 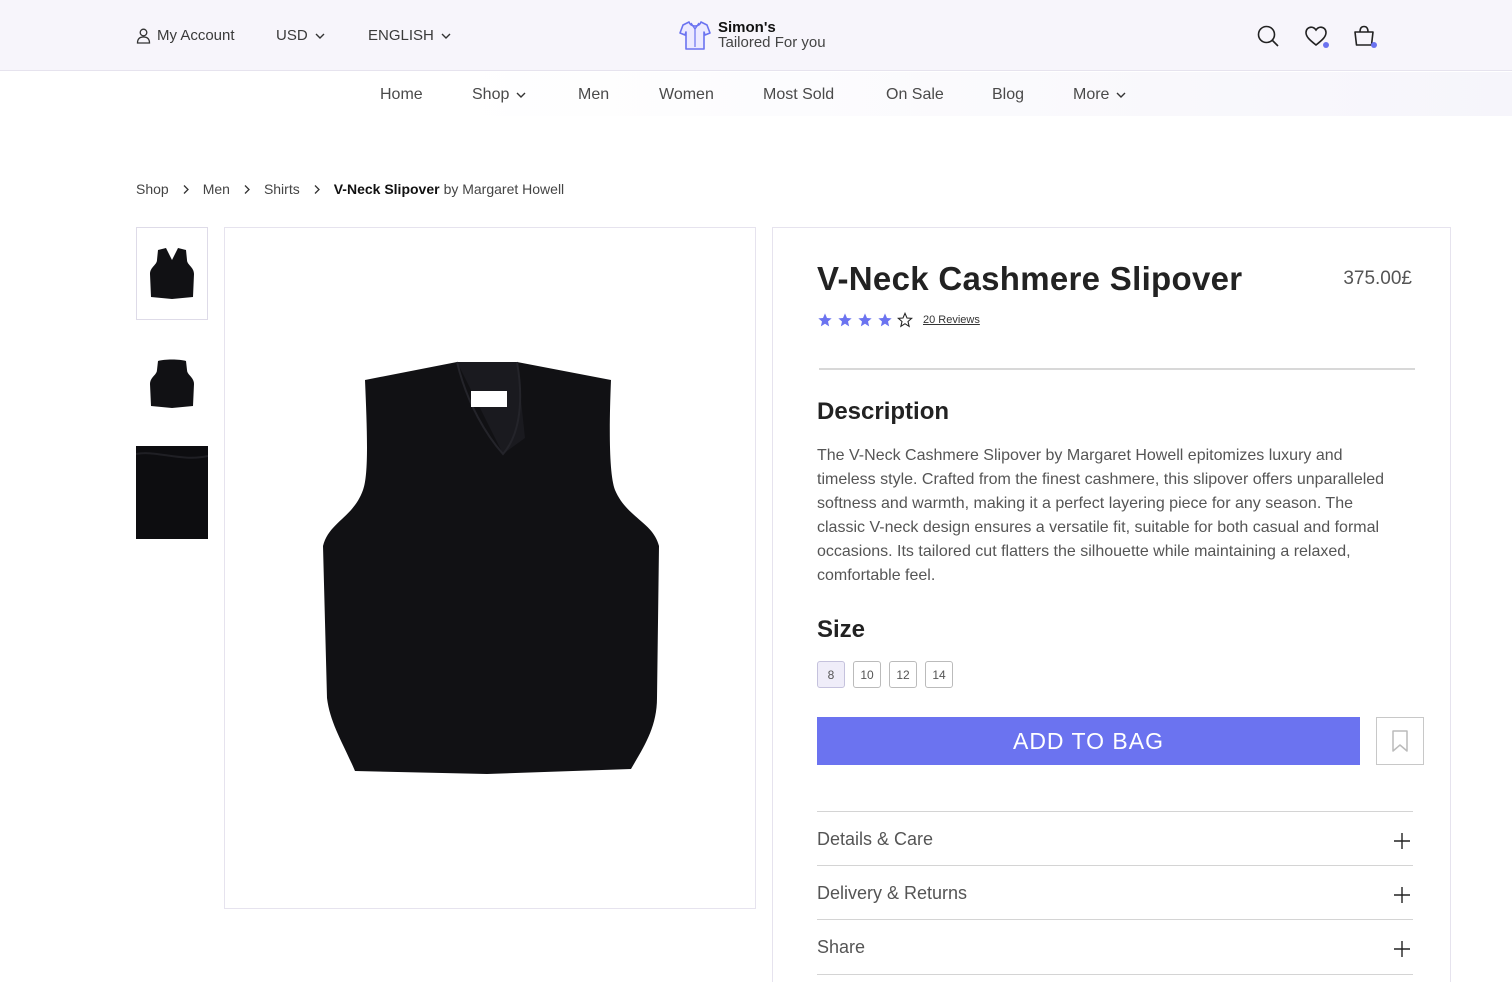 I want to click on accordion-details-care: Details & Care, so click(x=1115, y=838).